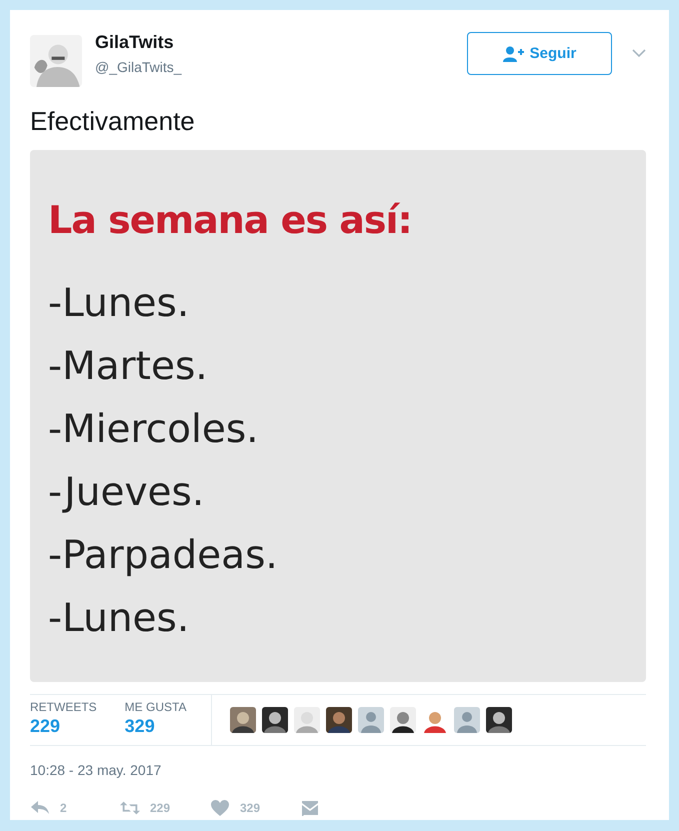 Image resolution: width=679 pixels, height=831 pixels. What do you see at coordinates (338, 770) in the screenshot?
I see `timestamp: 10:28 - 23 may. 2017` at bounding box center [338, 770].